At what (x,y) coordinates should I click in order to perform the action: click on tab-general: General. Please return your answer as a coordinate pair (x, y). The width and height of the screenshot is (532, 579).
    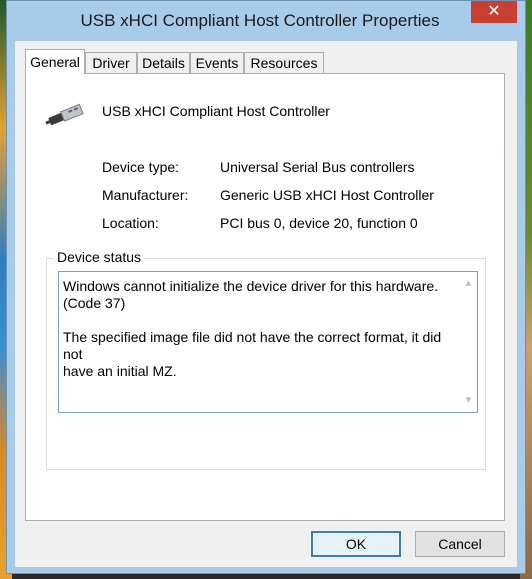
    Looking at the image, I should click on (55, 61).